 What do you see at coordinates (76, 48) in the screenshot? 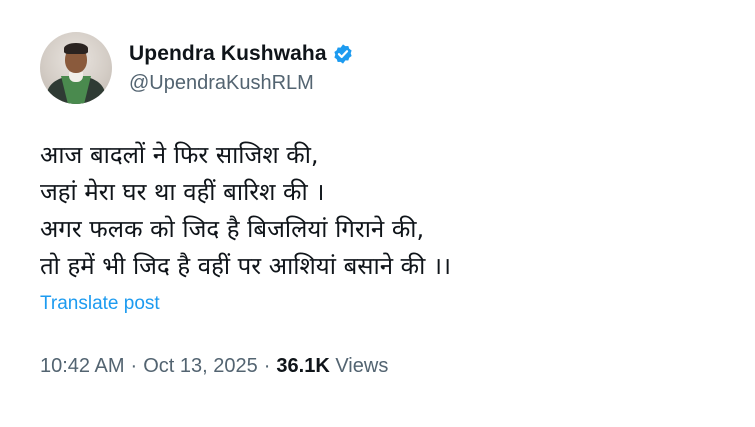
I see `avatar-hair` at bounding box center [76, 48].